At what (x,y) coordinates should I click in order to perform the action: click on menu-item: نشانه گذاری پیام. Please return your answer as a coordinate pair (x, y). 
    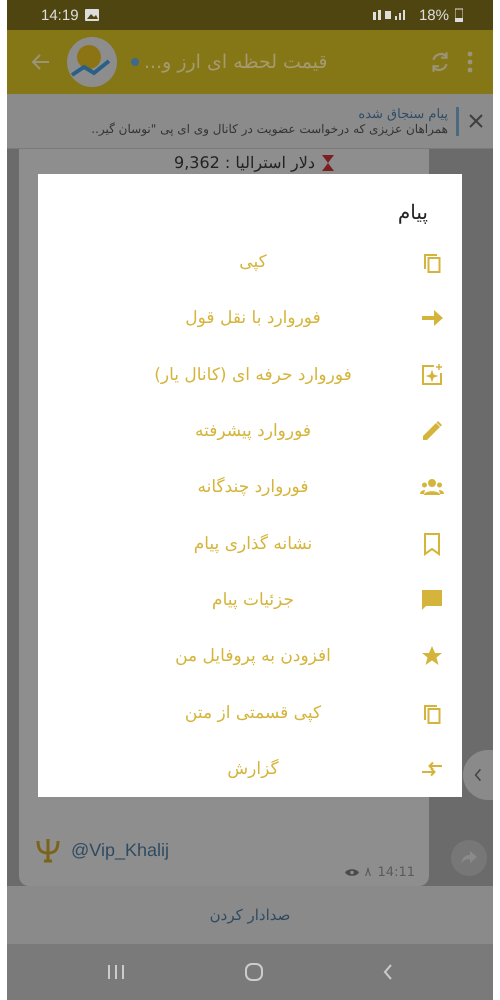
    Looking at the image, I should click on (250, 543).